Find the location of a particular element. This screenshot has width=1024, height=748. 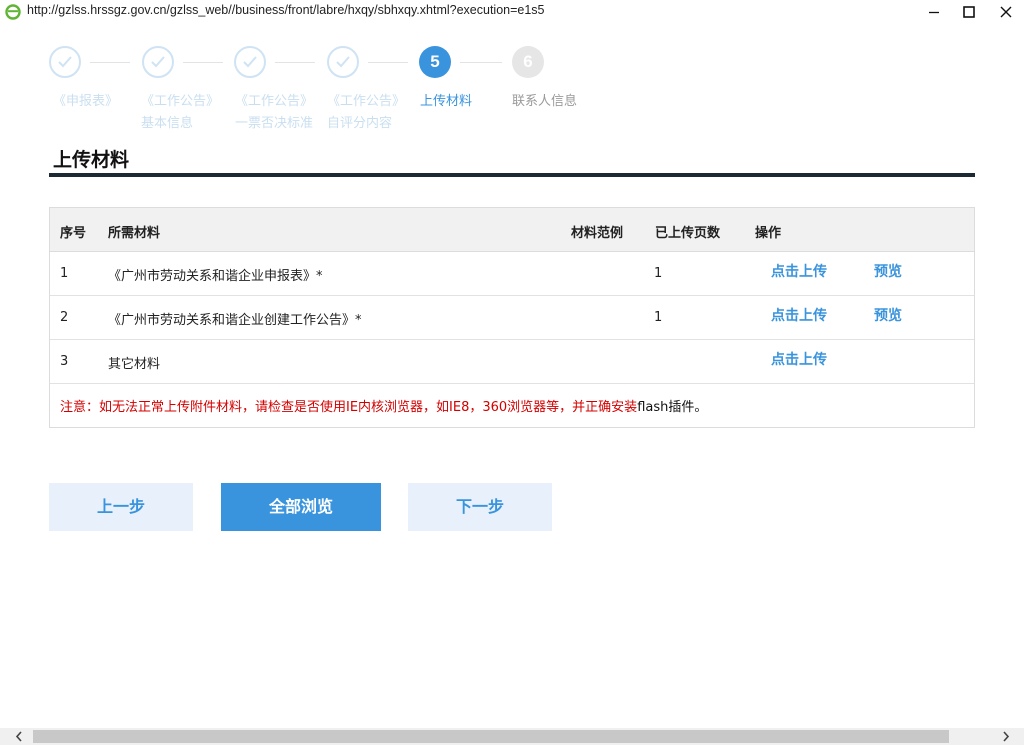

table-header: 序号 所需材料 材料范例 已上传页数 操作 is located at coordinates (512, 230).